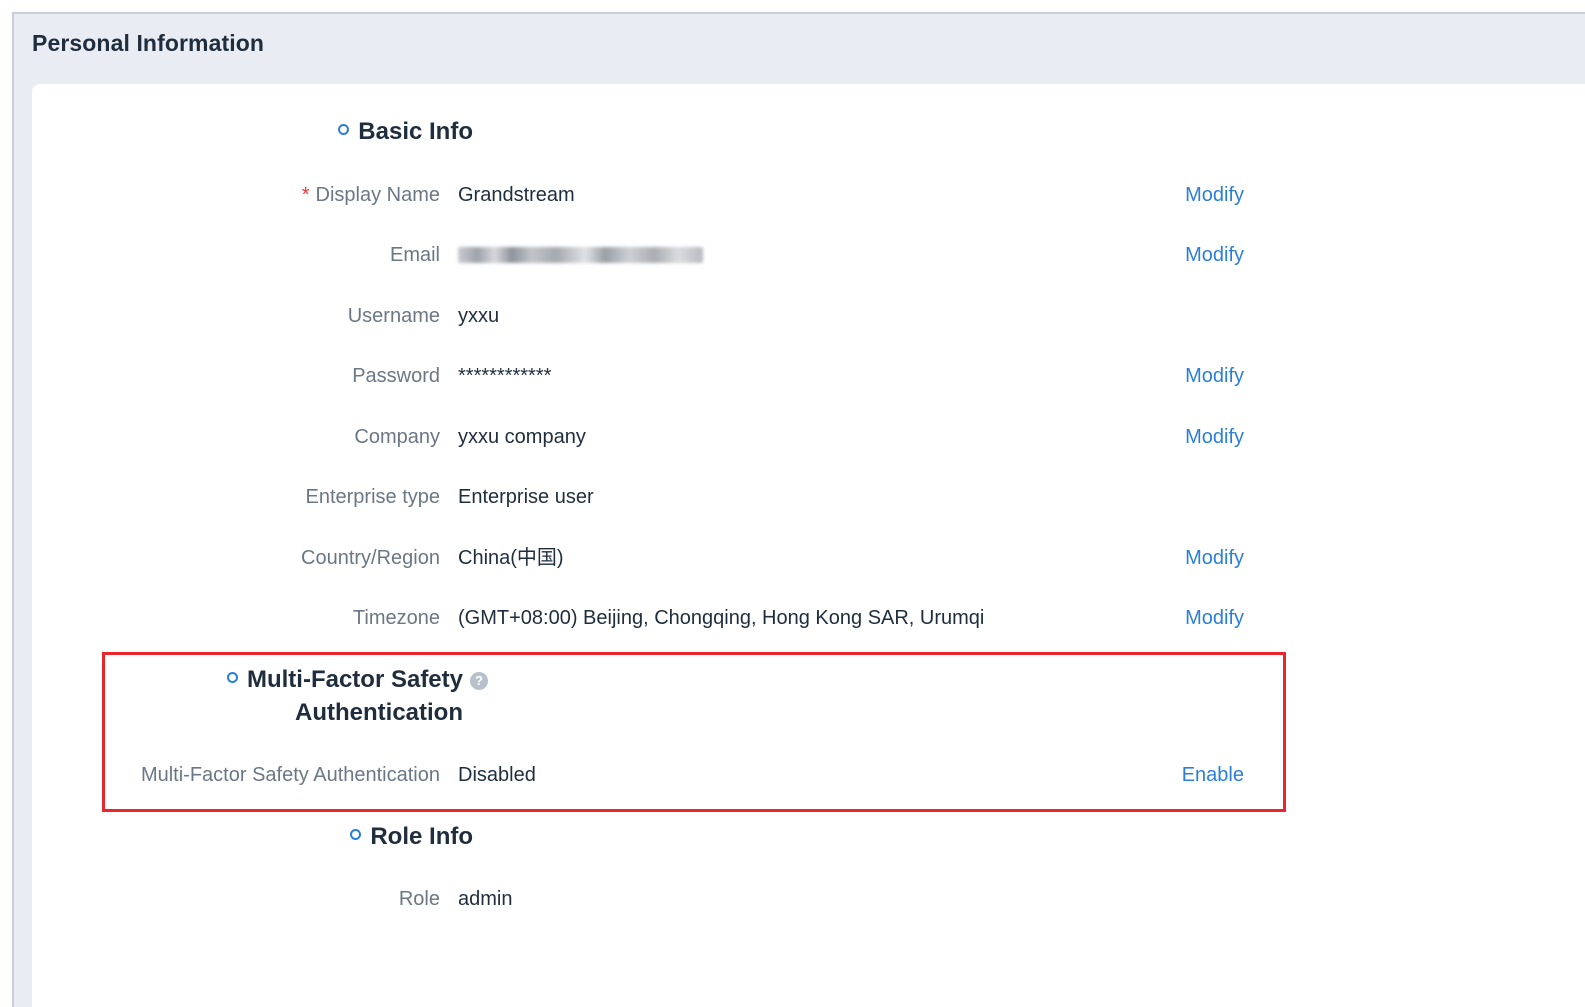  Describe the element at coordinates (1214, 255) in the screenshot. I see `modify-email-link: Modify` at that location.